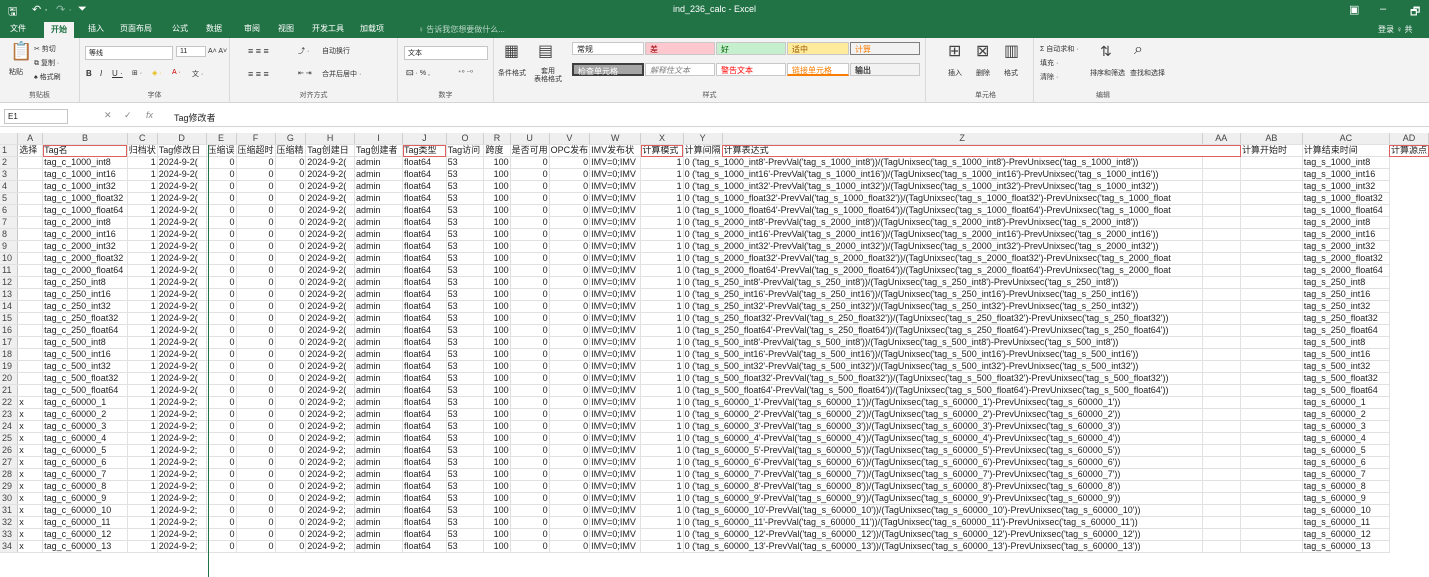  What do you see at coordinates (9, 150) in the screenshot?
I see `row-header: 1` at bounding box center [9, 150].